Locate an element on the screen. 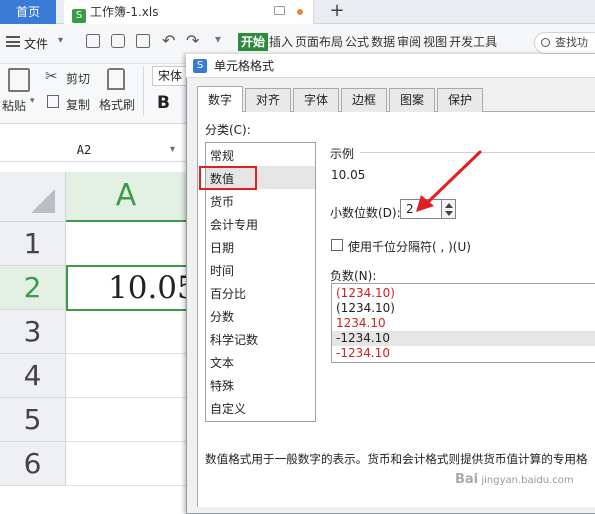 The image size is (595, 514). annotation-arrow-icon is located at coordinates (449, 181).